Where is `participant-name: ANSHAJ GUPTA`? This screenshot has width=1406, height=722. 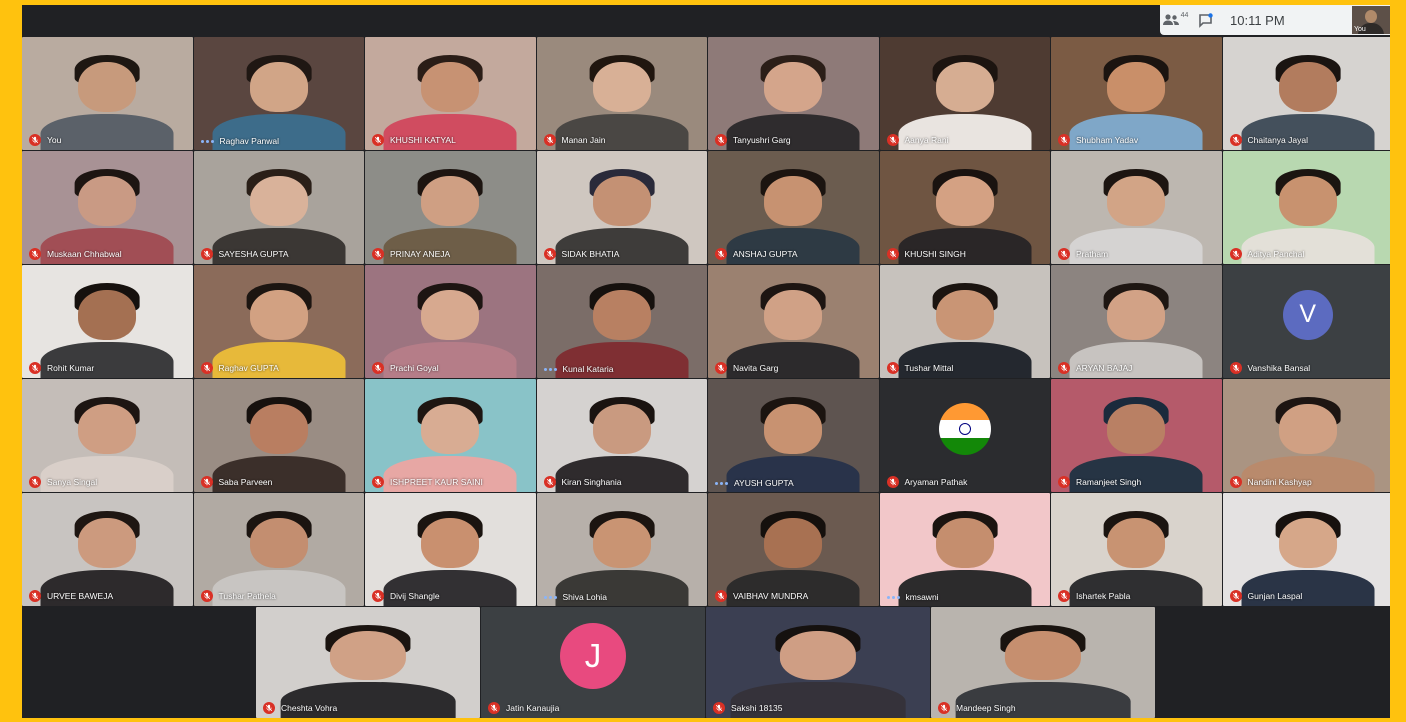 participant-name: ANSHAJ GUPTA is located at coordinates (765, 254).